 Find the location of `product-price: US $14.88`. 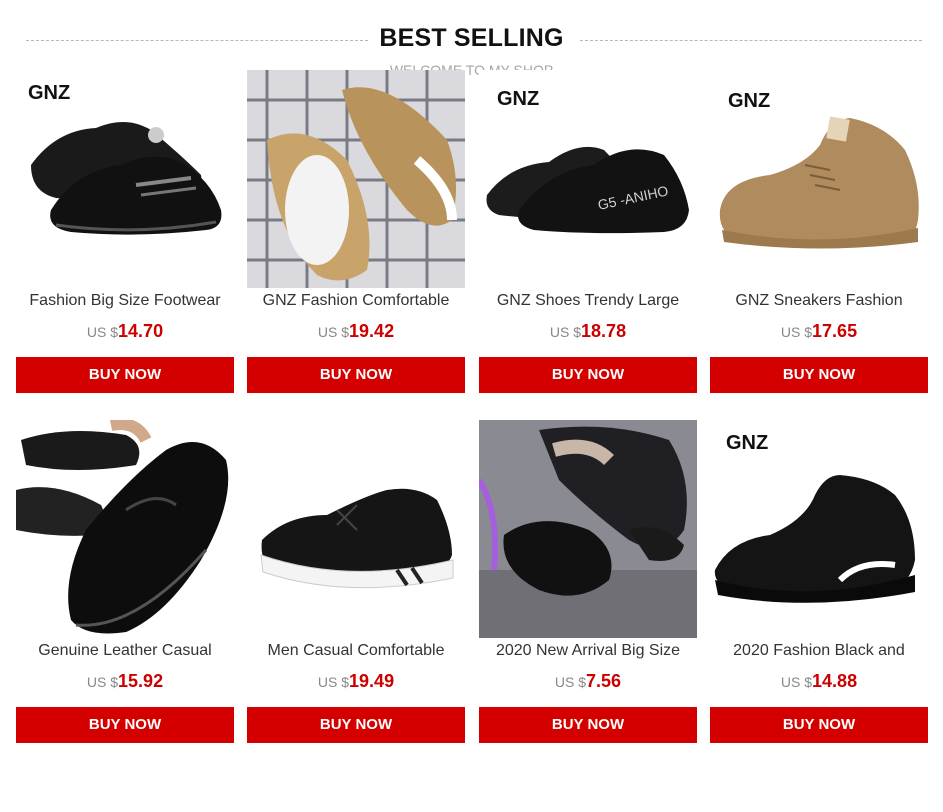

product-price: US $14.88 is located at coordinates (819, 681).